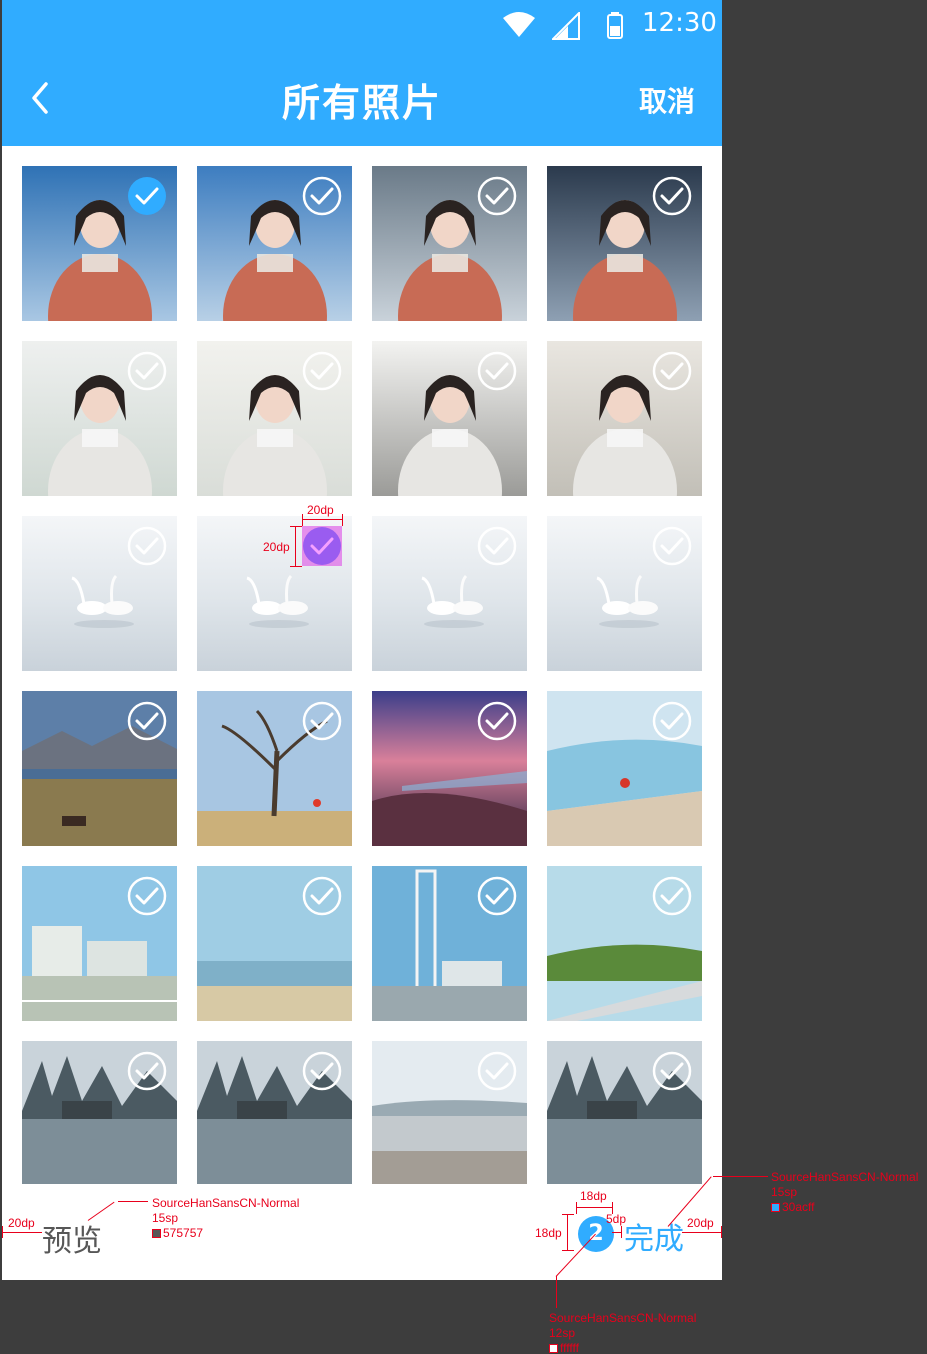 This screenshot has height=1354, width=927. I want to click on badge-font-size: 12sp, so click(562, 1333).